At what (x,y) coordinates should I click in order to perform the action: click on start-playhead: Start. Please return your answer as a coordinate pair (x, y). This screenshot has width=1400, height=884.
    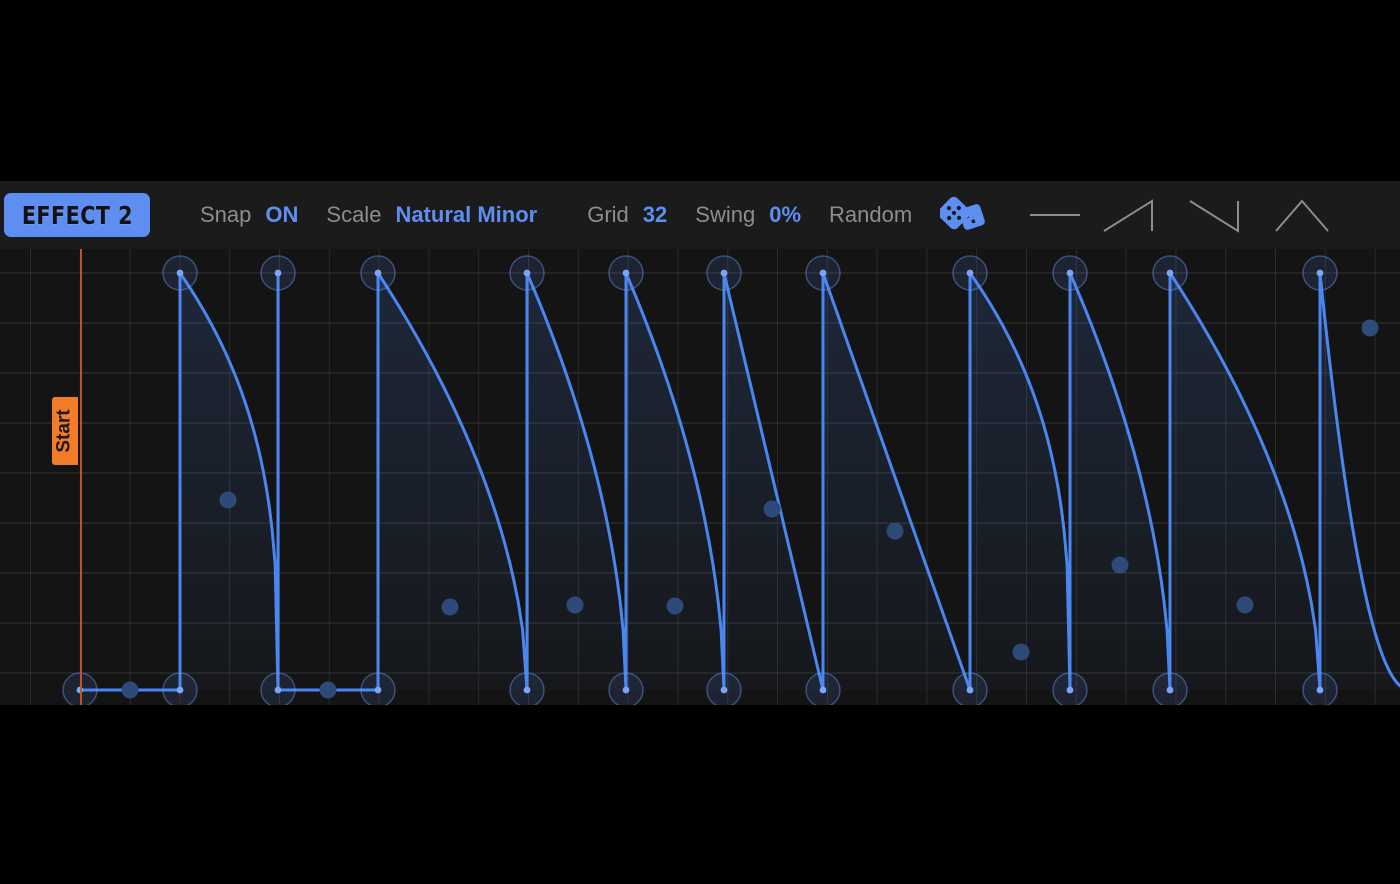
    Looking at the image, I should click on (67, 477).